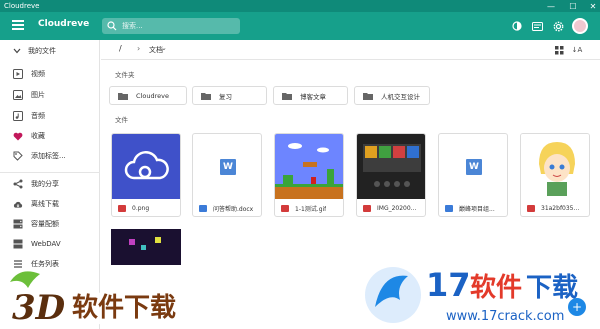  What do you see at coordinates (17, 51) in the screenshot?
I see `chevron-down-icon` at bounding box center [17, 51].